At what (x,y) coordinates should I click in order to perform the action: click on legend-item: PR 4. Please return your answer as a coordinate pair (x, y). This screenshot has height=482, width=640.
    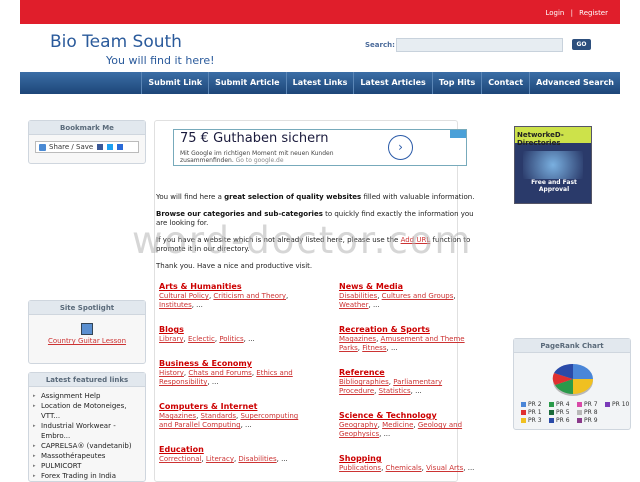
    Looking at the image, I should click on (563, 404).